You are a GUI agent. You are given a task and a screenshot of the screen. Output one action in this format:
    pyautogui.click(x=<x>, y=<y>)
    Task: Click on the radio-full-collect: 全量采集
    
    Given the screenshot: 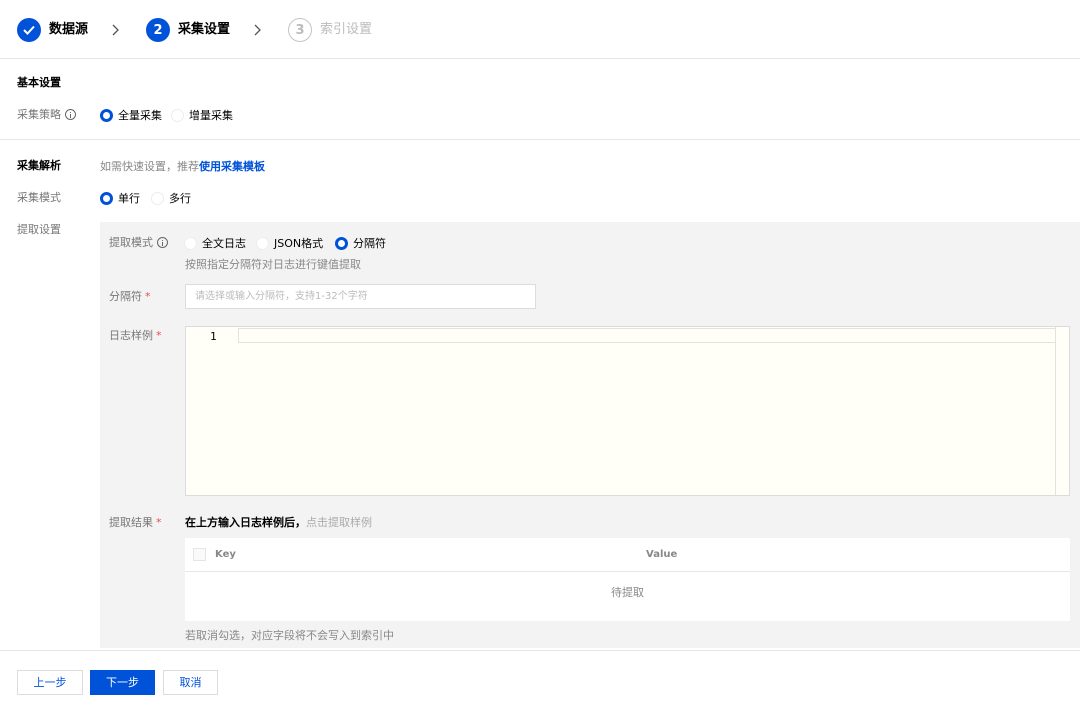 What is the action you would take?
    pyautogui.click(x=131, y=115)
    